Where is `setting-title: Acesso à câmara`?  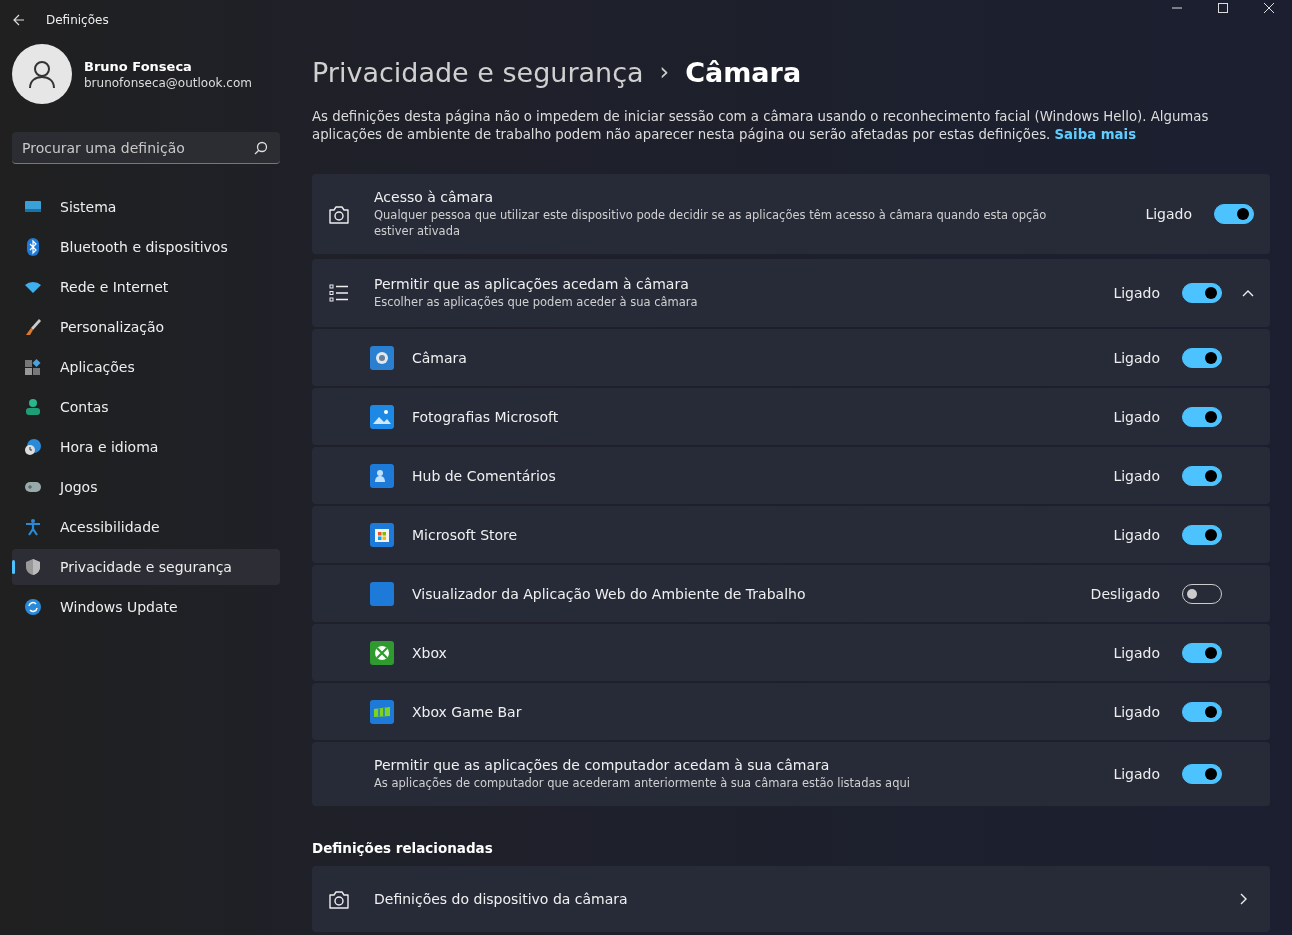
setting-title: Acesso à câmara is located at coordinates (434, 197).